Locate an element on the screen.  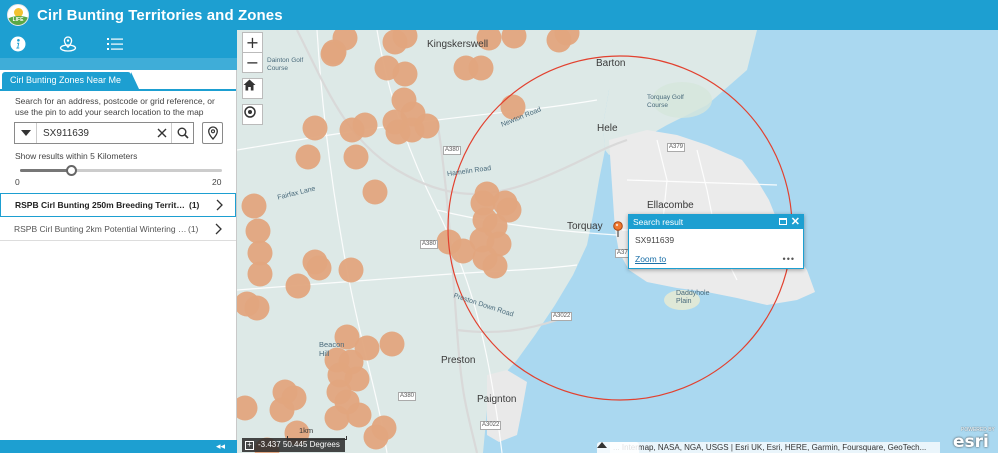
close-icon is located at coordinates (162, 133).